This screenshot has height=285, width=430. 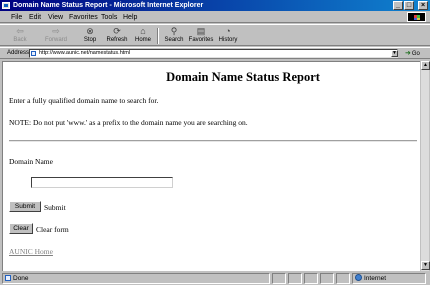 What do you see at coordinates (6, 5) in the screenshot?
I see `ie-app-icon` at bounding box center [6, 5].